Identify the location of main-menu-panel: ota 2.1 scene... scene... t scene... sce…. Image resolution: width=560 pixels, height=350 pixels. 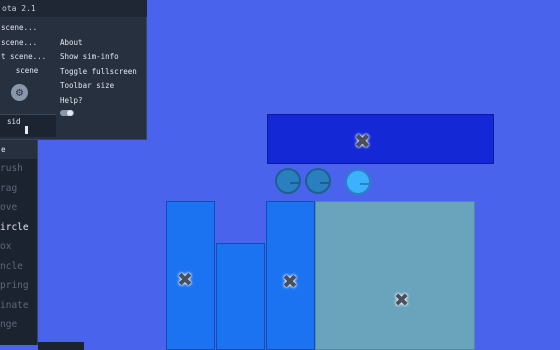
(73, 70).